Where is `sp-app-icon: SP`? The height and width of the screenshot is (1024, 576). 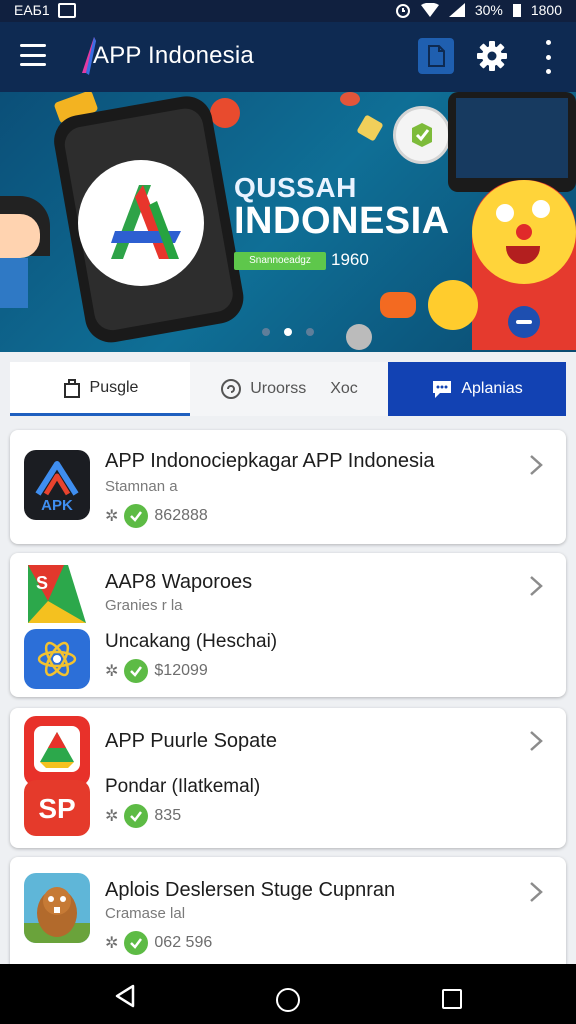 sp-app-icon: SP is located at coordinates (57, 808).